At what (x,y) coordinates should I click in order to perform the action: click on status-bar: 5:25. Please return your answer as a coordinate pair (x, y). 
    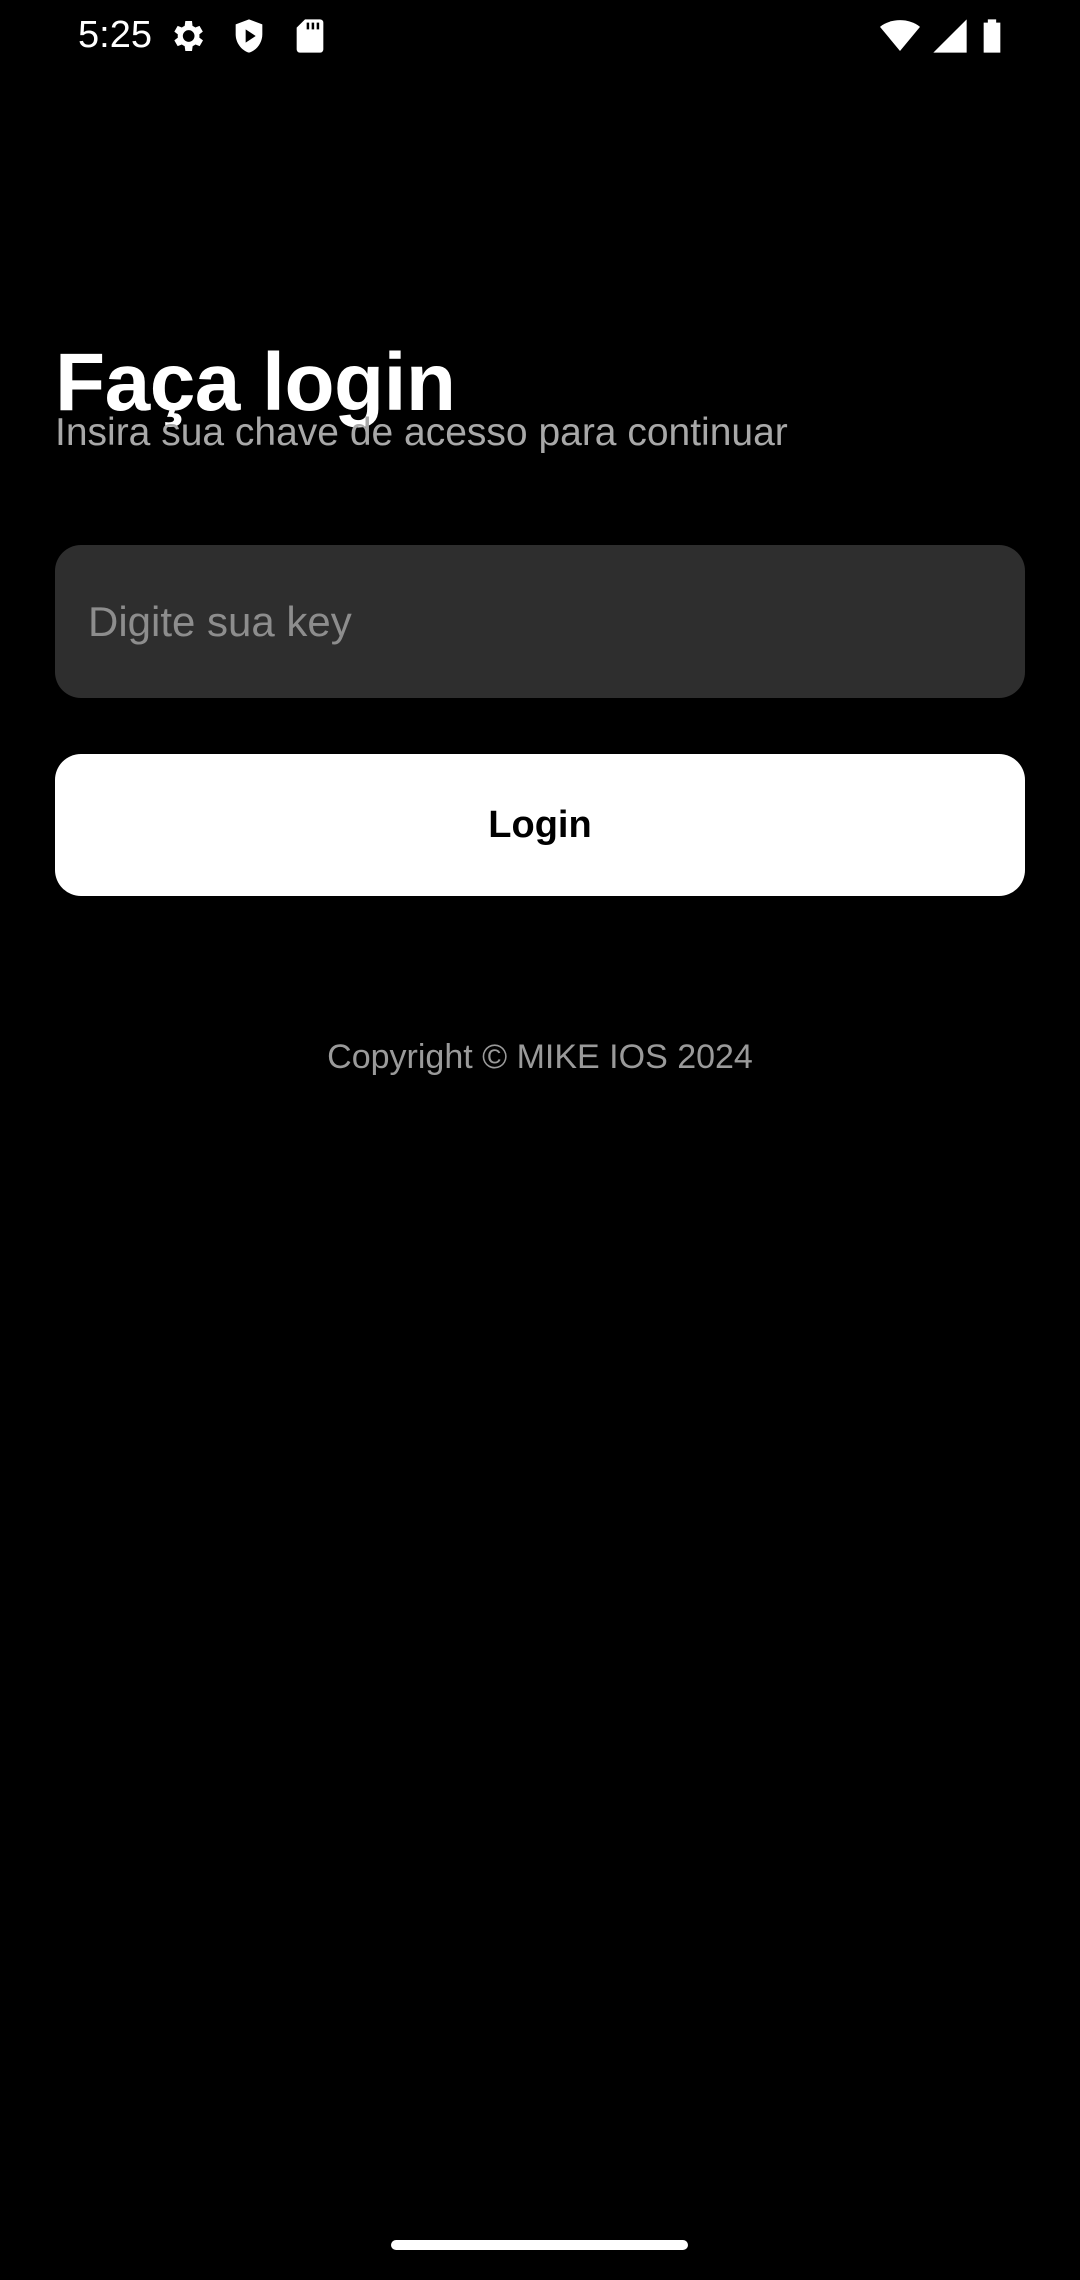
    Looking at the image, I should click on (540, 35).